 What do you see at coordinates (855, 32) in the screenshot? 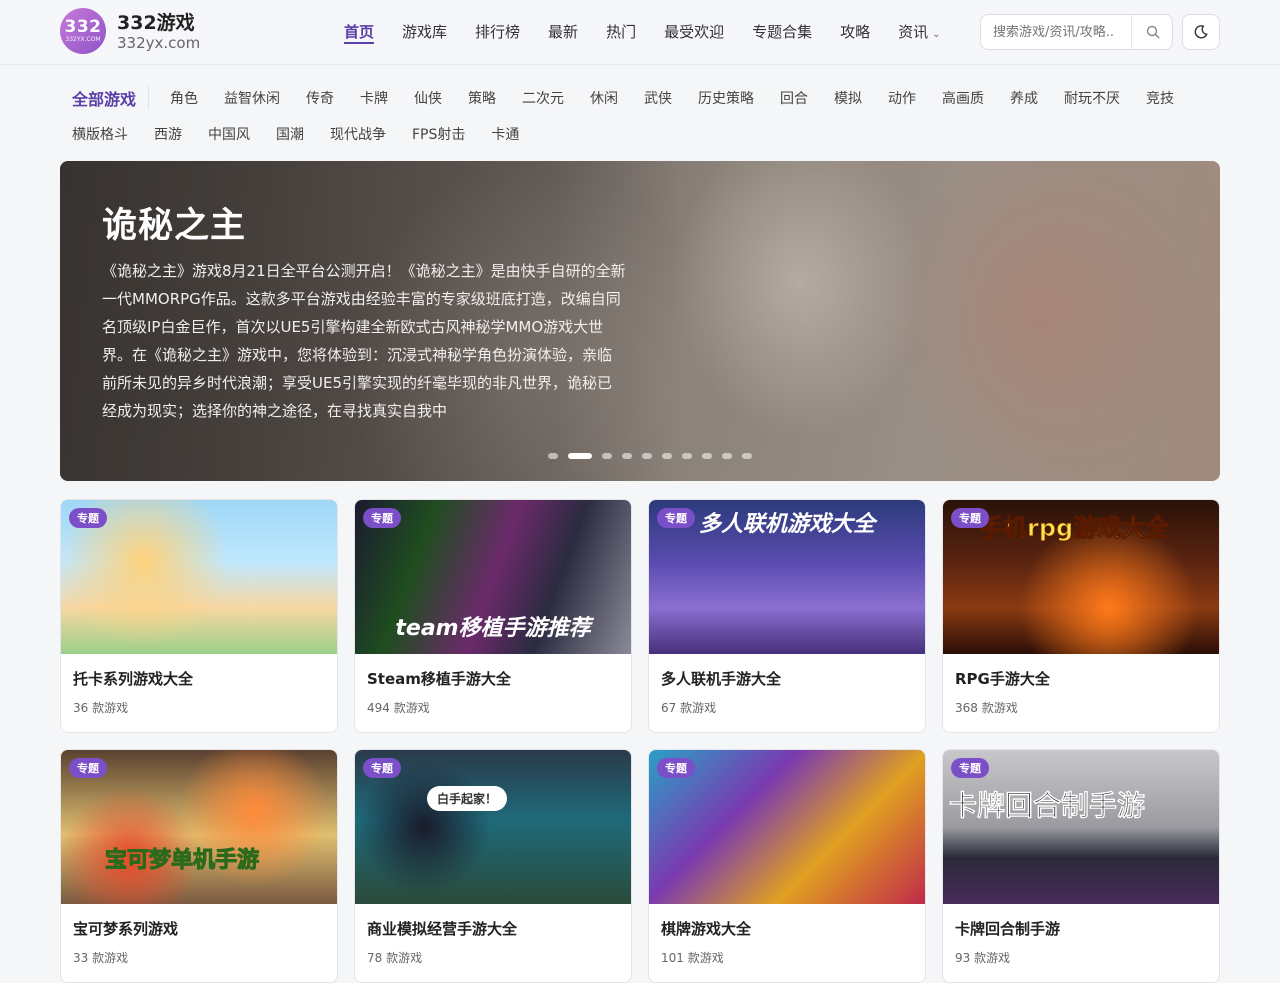
I see `nav-item-guides: 攻略` at bounding box center [855, 32].